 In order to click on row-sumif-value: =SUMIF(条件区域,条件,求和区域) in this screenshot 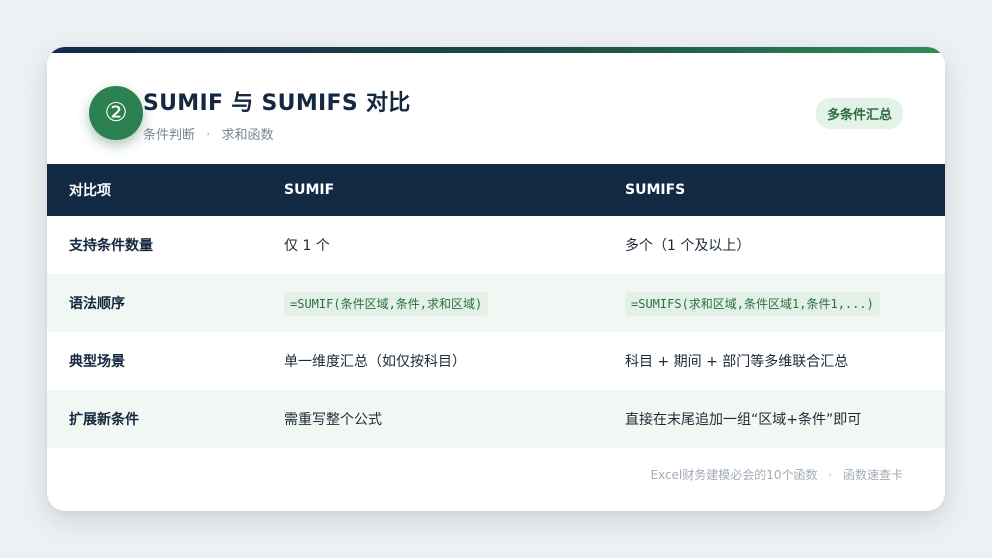, I will do `click(432, 303)`.